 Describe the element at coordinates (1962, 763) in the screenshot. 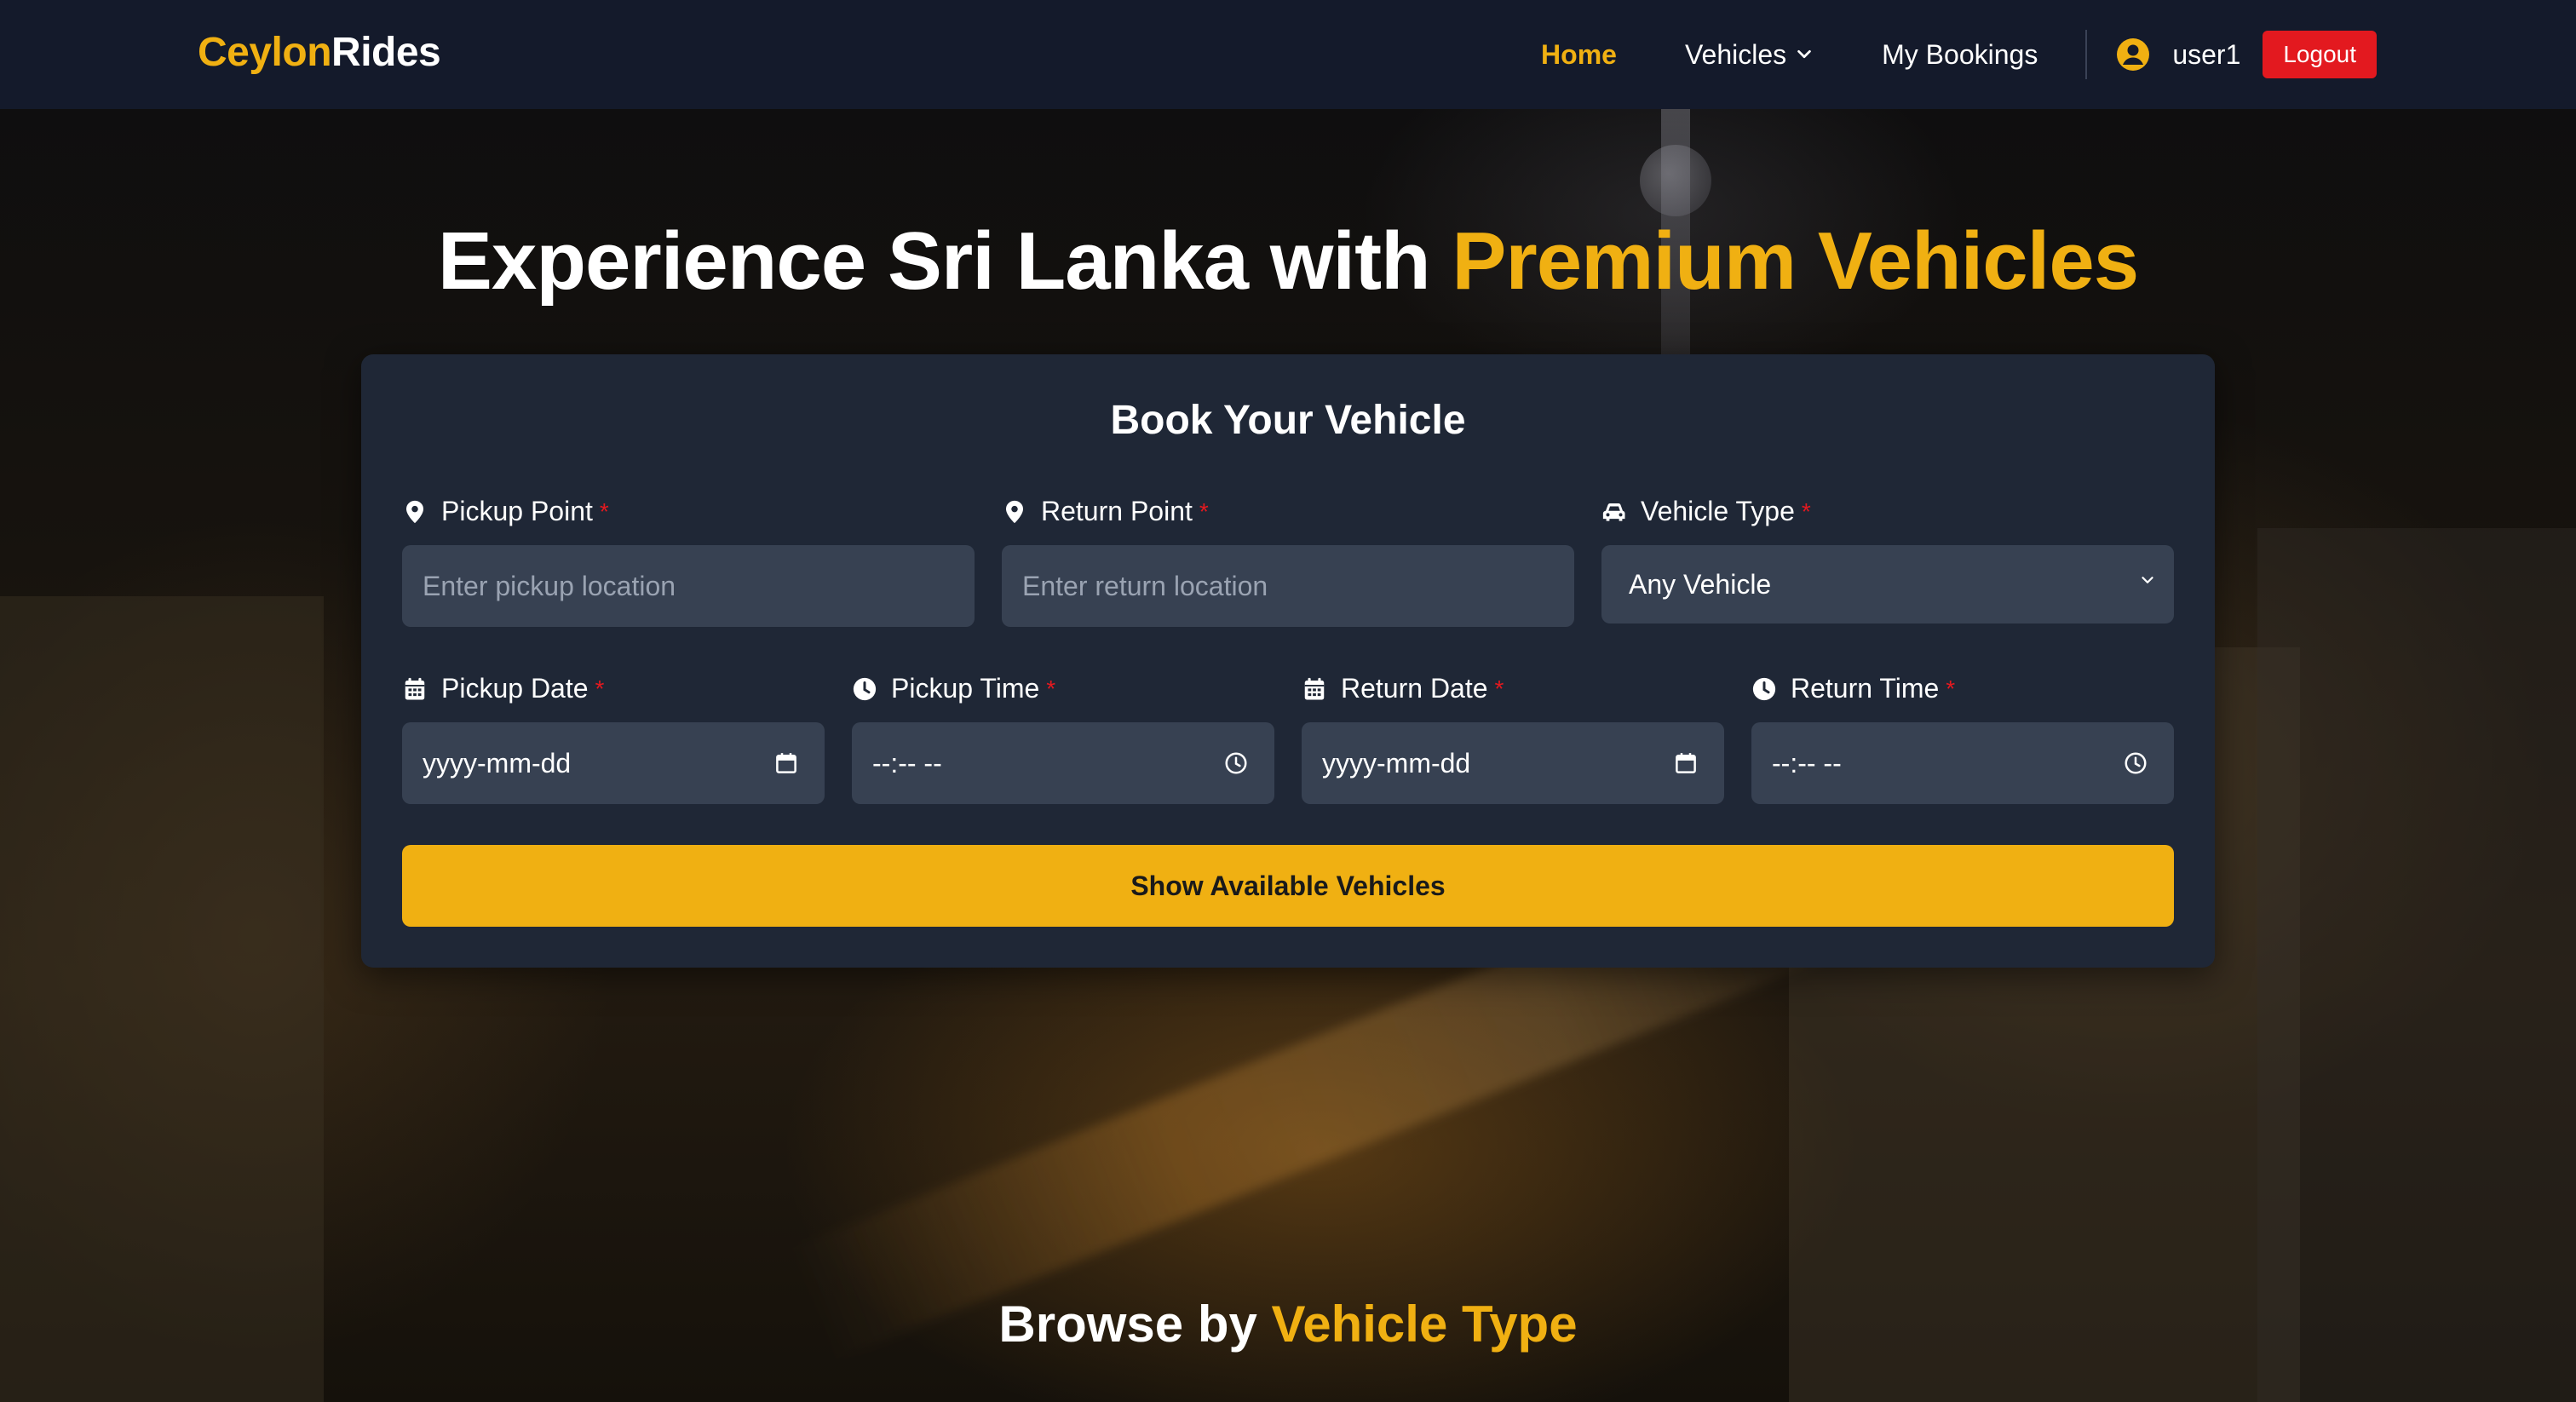

I see `return-time-input: --:-- --` at that location.